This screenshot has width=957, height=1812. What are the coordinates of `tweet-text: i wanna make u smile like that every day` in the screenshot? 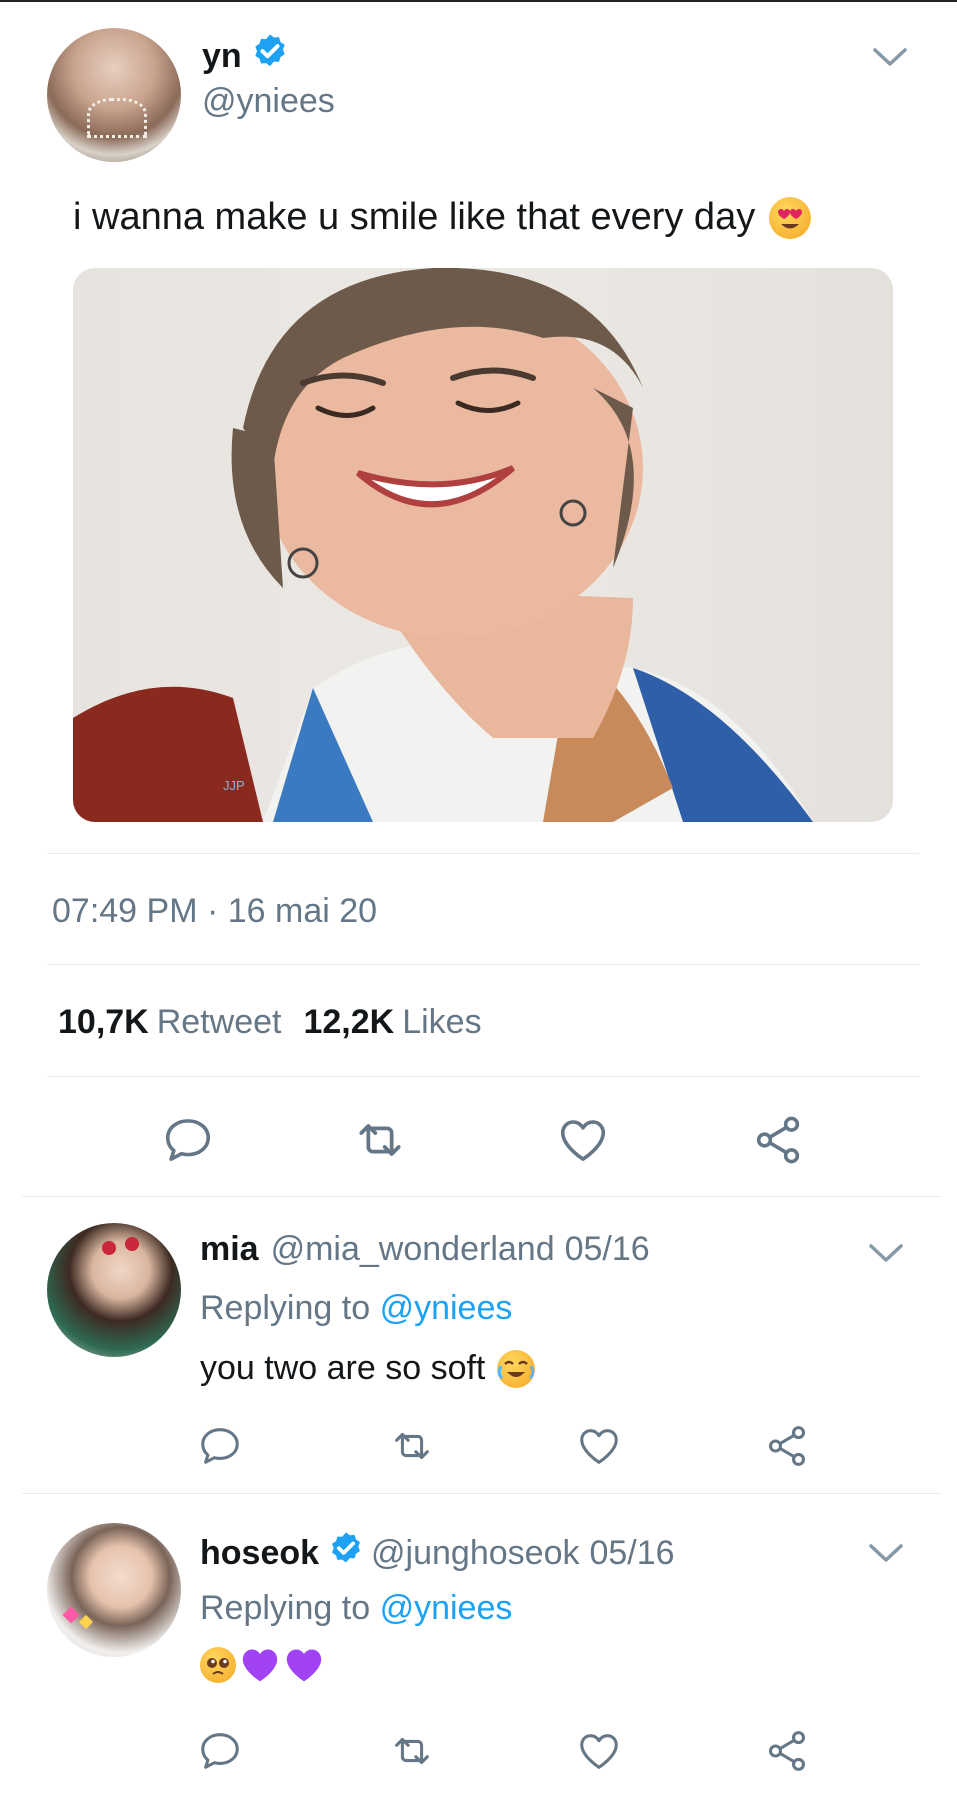 It's located at (414, 217).